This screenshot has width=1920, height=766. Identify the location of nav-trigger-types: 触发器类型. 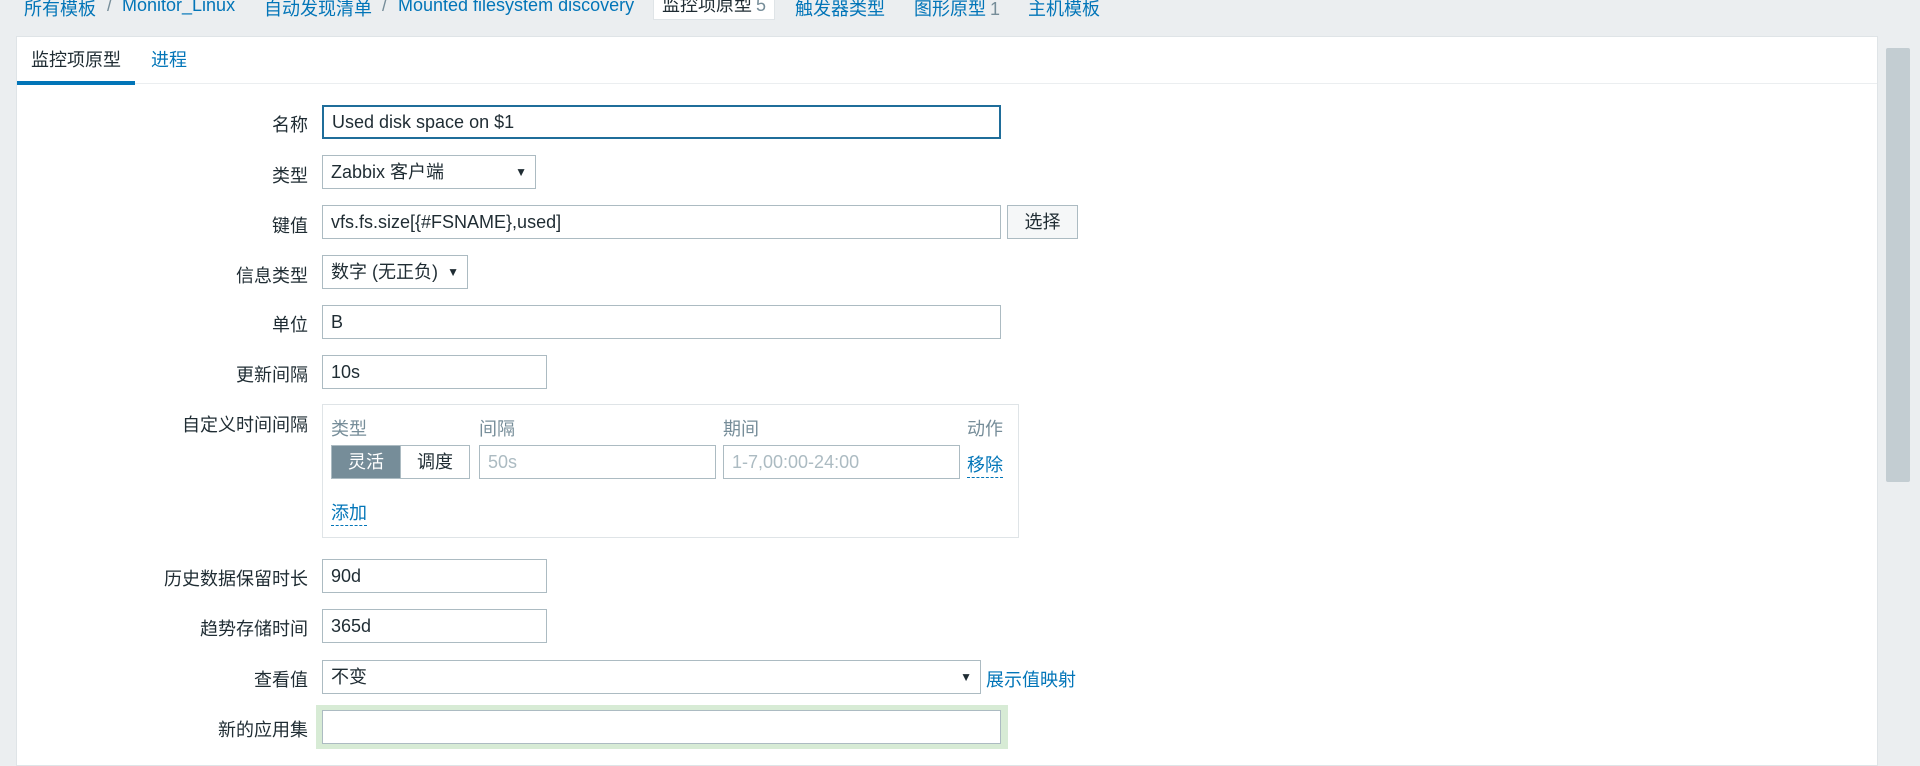
(840, 10).